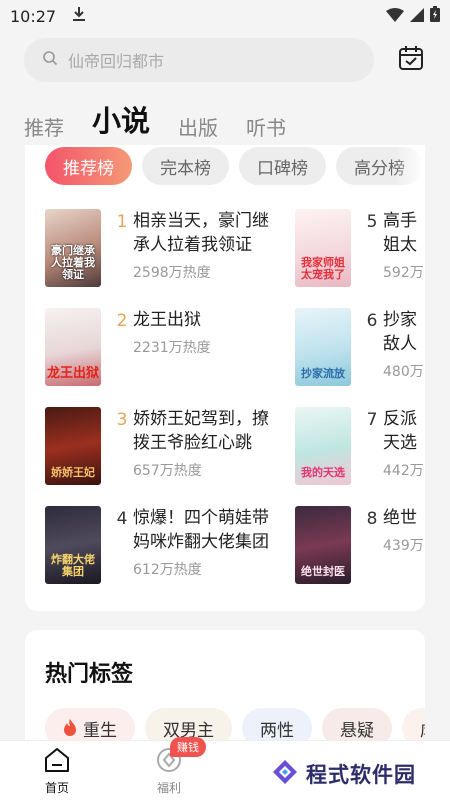  What do you see at coordinates (323, 545) in the screenshot?
I see `book-cover: 绝世封医` at bounding box center [323, 545].